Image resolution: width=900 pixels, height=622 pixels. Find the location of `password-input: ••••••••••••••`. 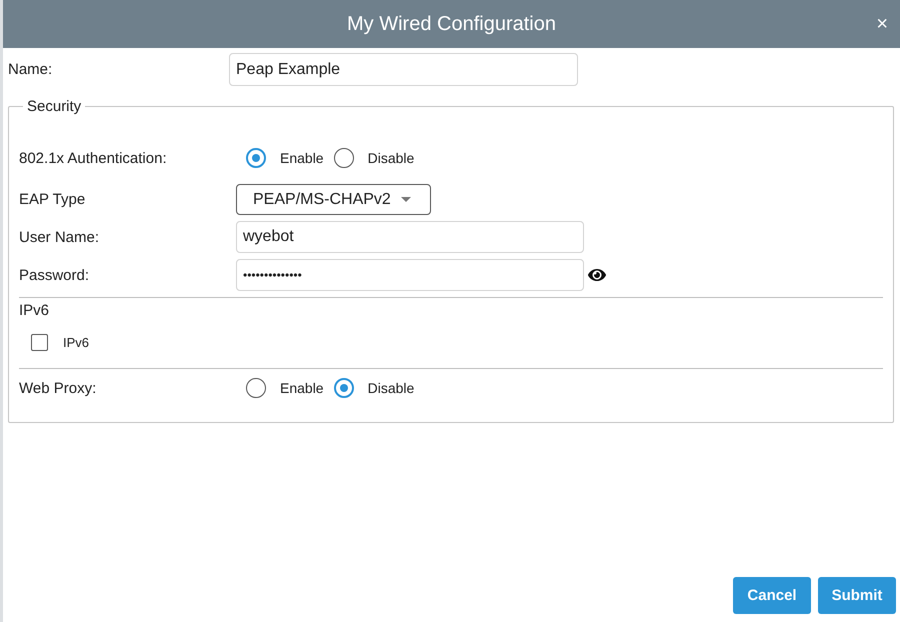

password-input: •••••••••••••• is located at coordinates (410, 275).